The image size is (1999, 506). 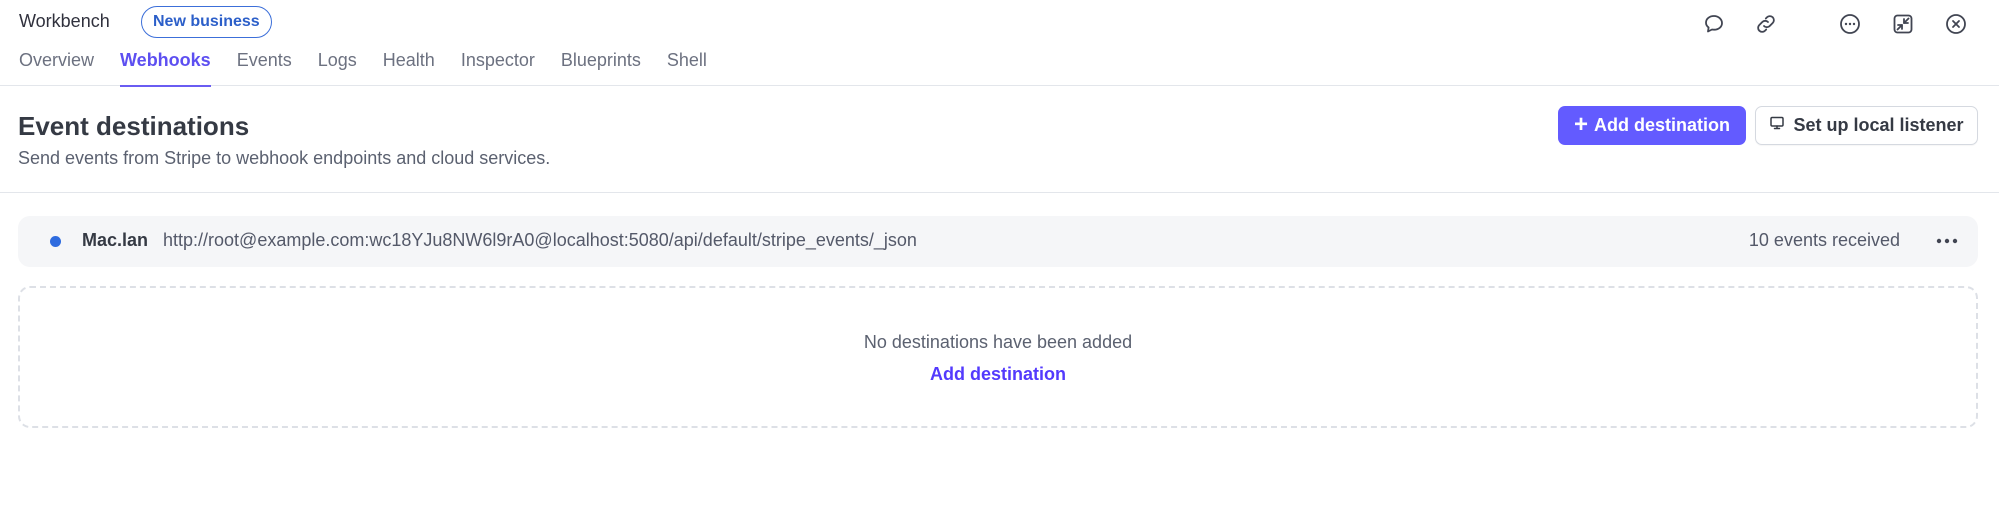 What do you see at coordinates (1662, 125) in the screenshot?
I see `add-destination-label: Add destination` at bounding box center [1662, 125].